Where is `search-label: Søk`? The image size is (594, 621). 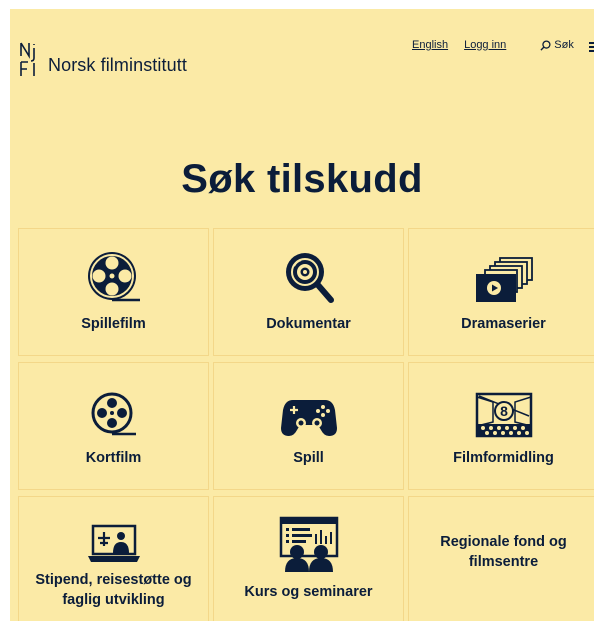 search-label: Søk is located at coordinates (564, 45).